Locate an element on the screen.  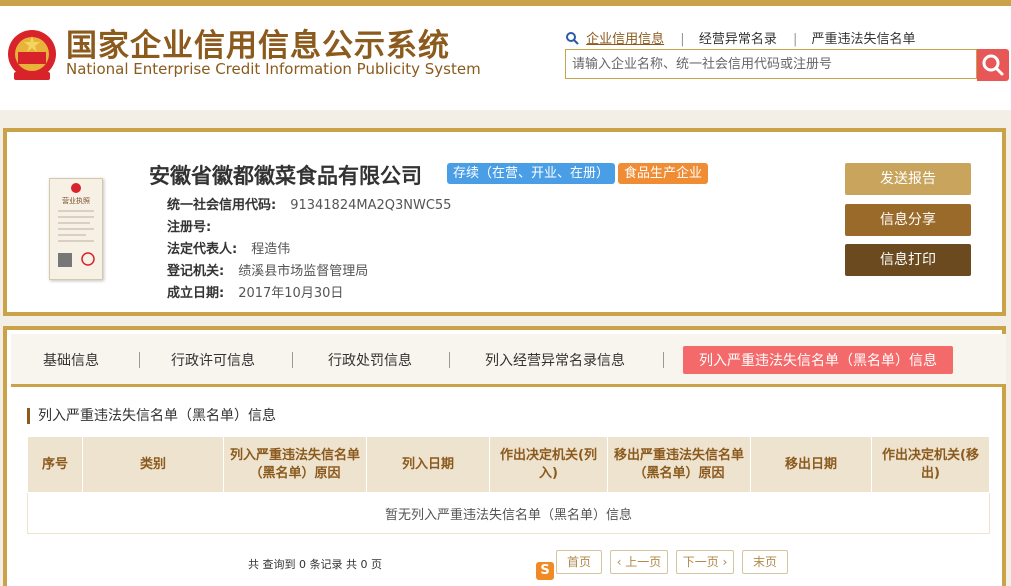
established-date-value: 2017年10月30日 is located at coordinates (291, 293).